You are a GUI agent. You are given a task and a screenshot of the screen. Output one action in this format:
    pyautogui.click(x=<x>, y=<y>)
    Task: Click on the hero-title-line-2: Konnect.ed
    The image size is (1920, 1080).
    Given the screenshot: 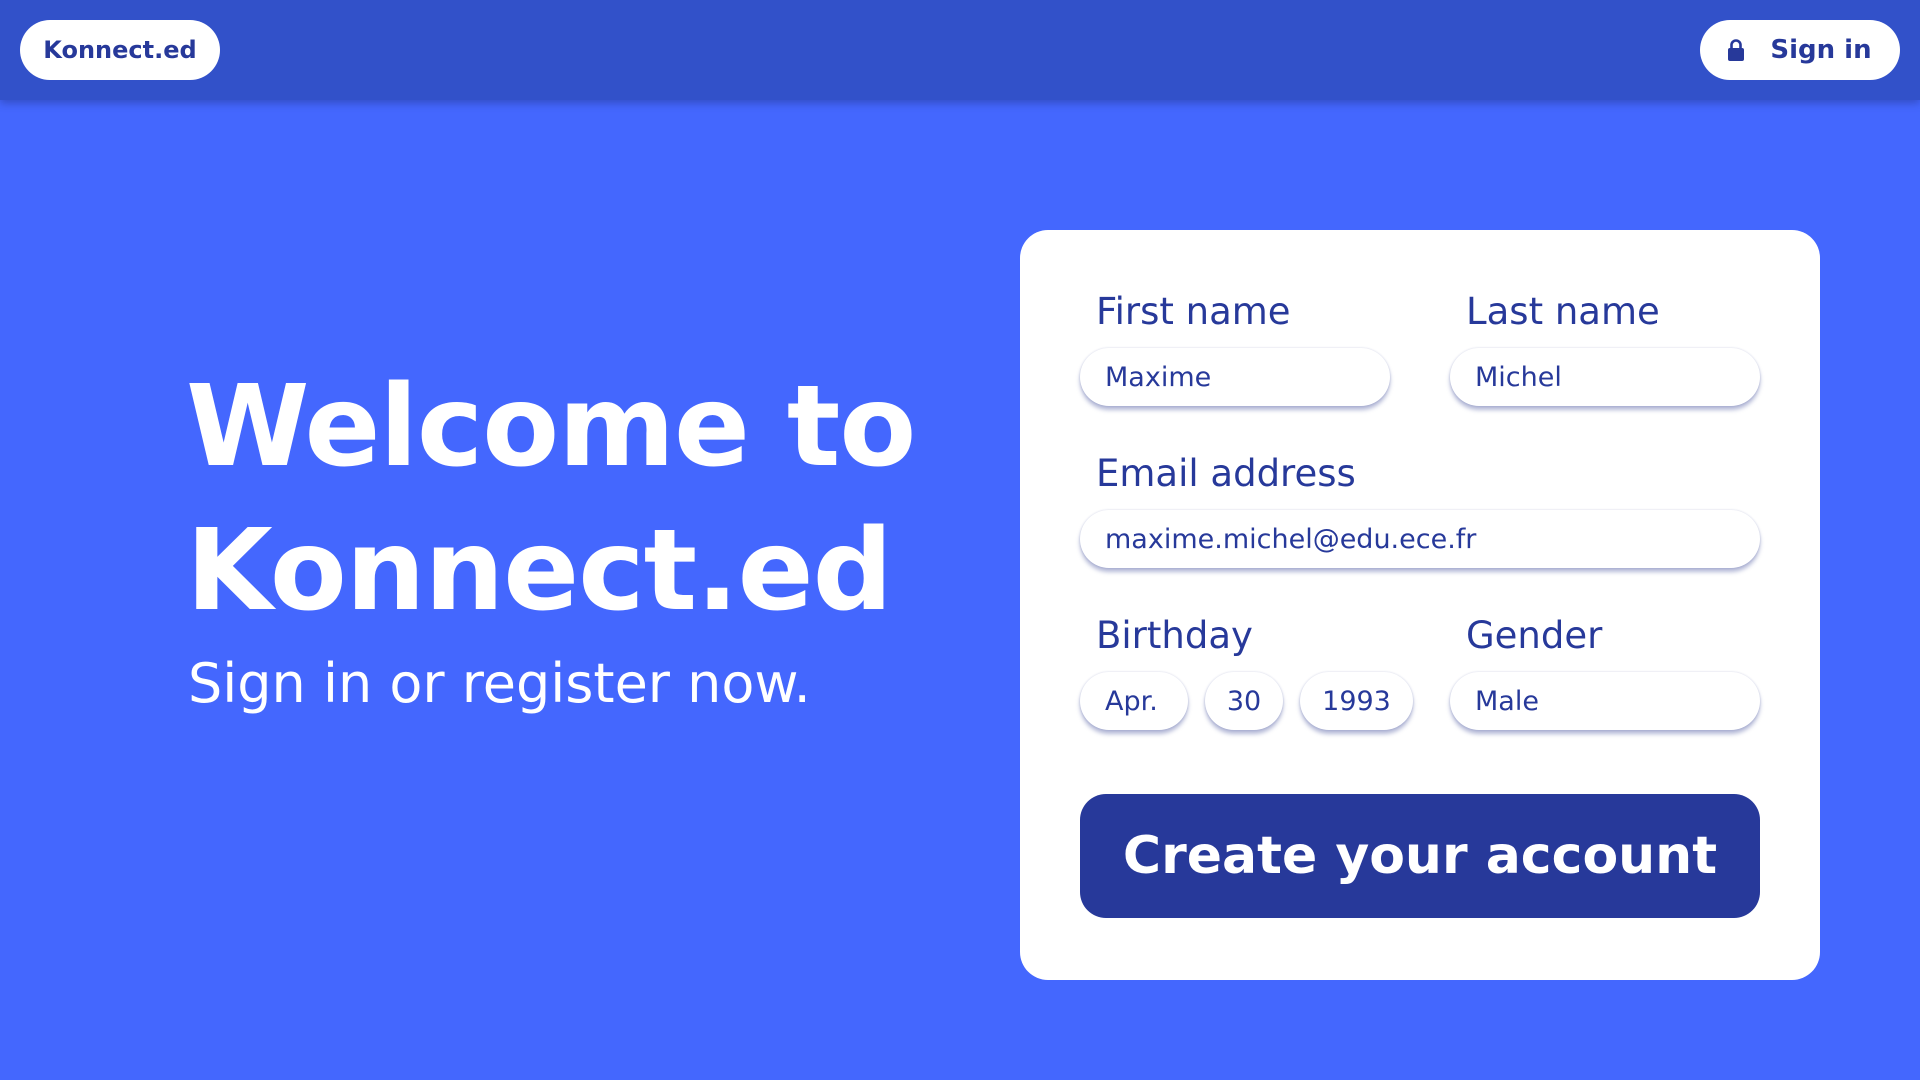 What is the action you would take?
    pyautogui.click(x=539, y=571)
    